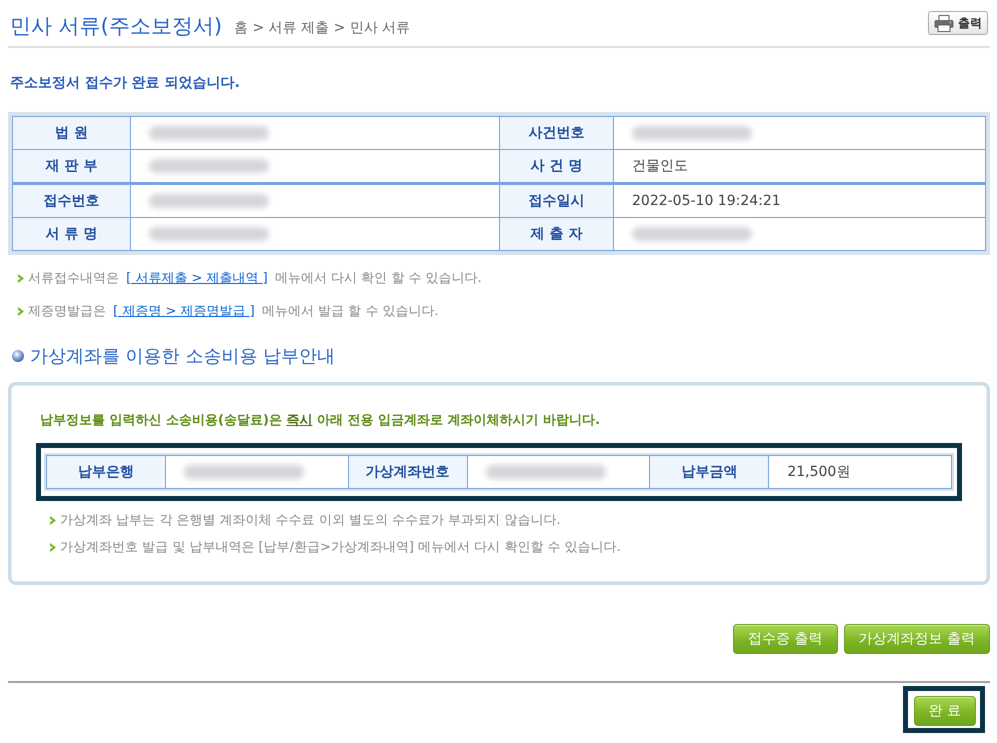 The height and width of the screenshot is (743, 997). I want to click on info-text: 제증명발급은 [ 제증명 > 제증명발급 ] 메뉴에서 발급 할 수 있습니다., so click(233, 311).